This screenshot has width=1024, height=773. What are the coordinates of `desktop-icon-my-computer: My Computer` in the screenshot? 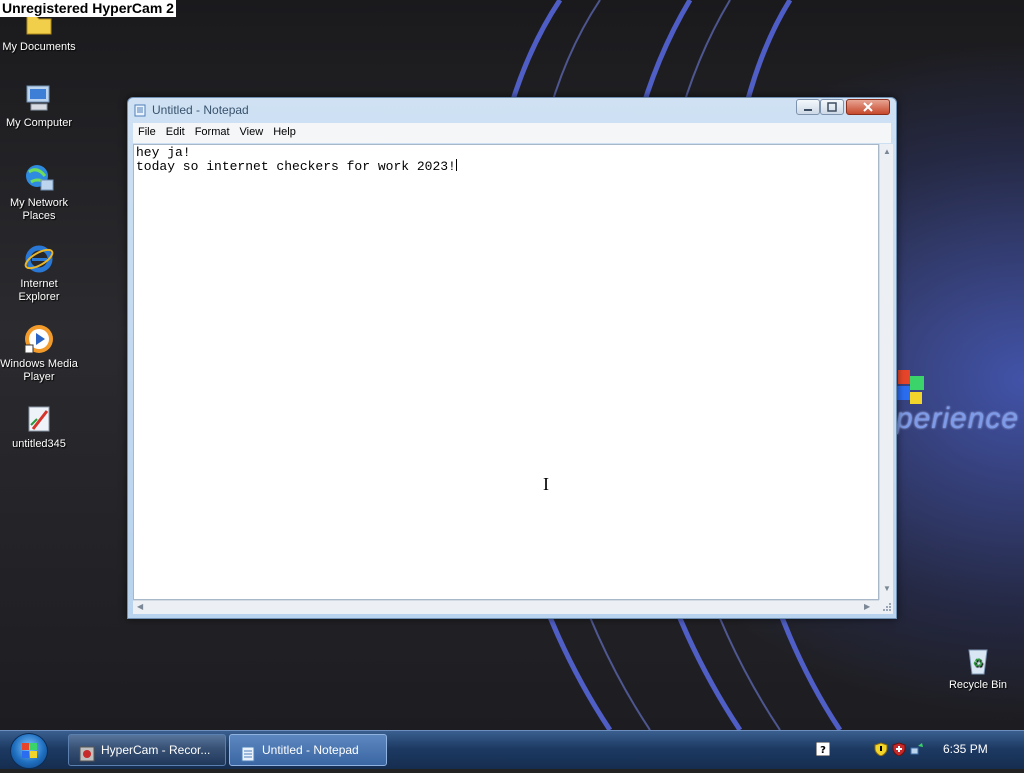 It's located at (39, 106).